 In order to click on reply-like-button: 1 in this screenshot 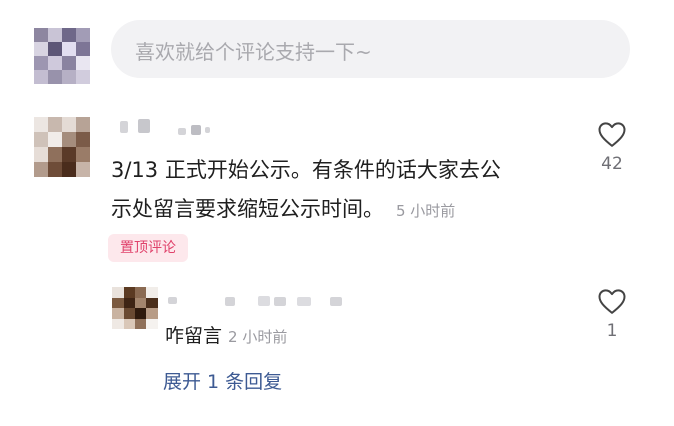, I will do `click(612, 314)`.